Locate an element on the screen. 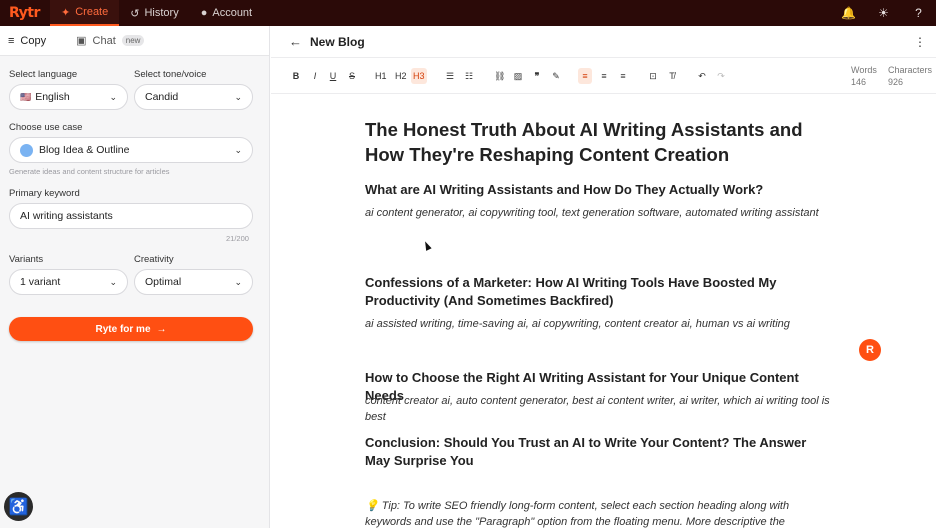 The image size is (936, 530). words-label: Words is located at coordinates (864, 70).